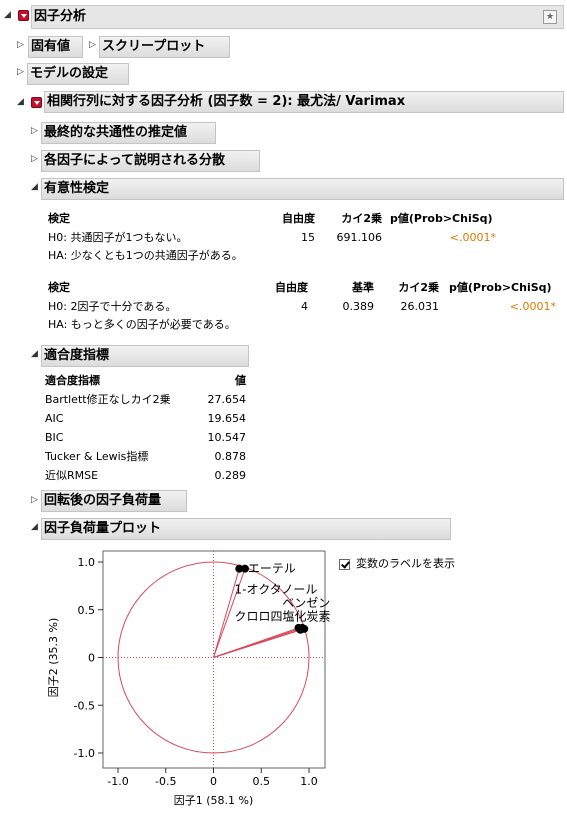  I want to click on test2-header-df: 自由度, so click(291, 287).